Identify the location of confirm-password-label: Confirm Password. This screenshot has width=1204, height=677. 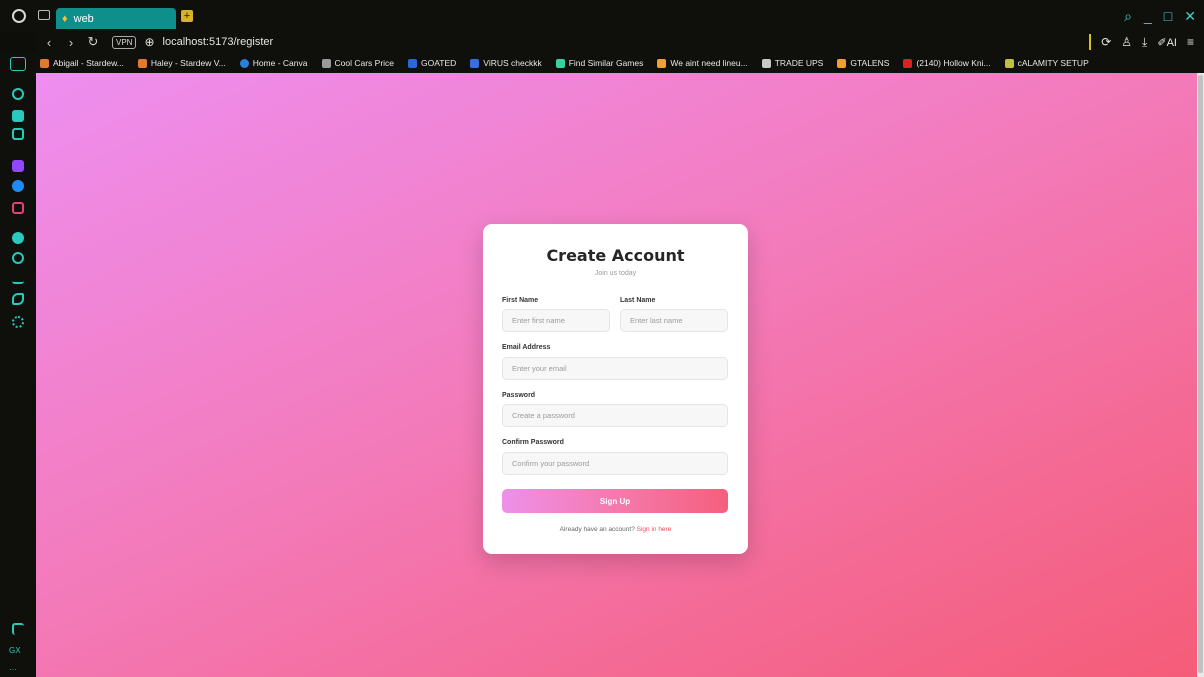
(533, 442).